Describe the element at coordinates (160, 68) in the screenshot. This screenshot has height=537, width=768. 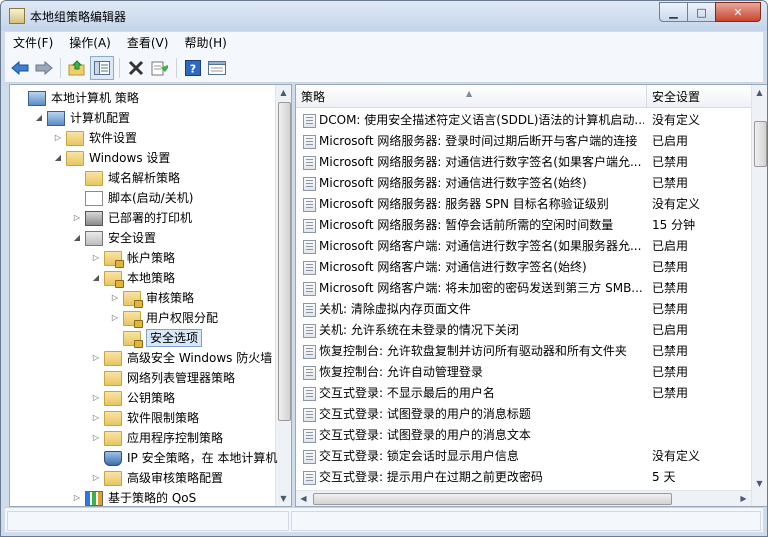
I see `export-list-button` at that location.